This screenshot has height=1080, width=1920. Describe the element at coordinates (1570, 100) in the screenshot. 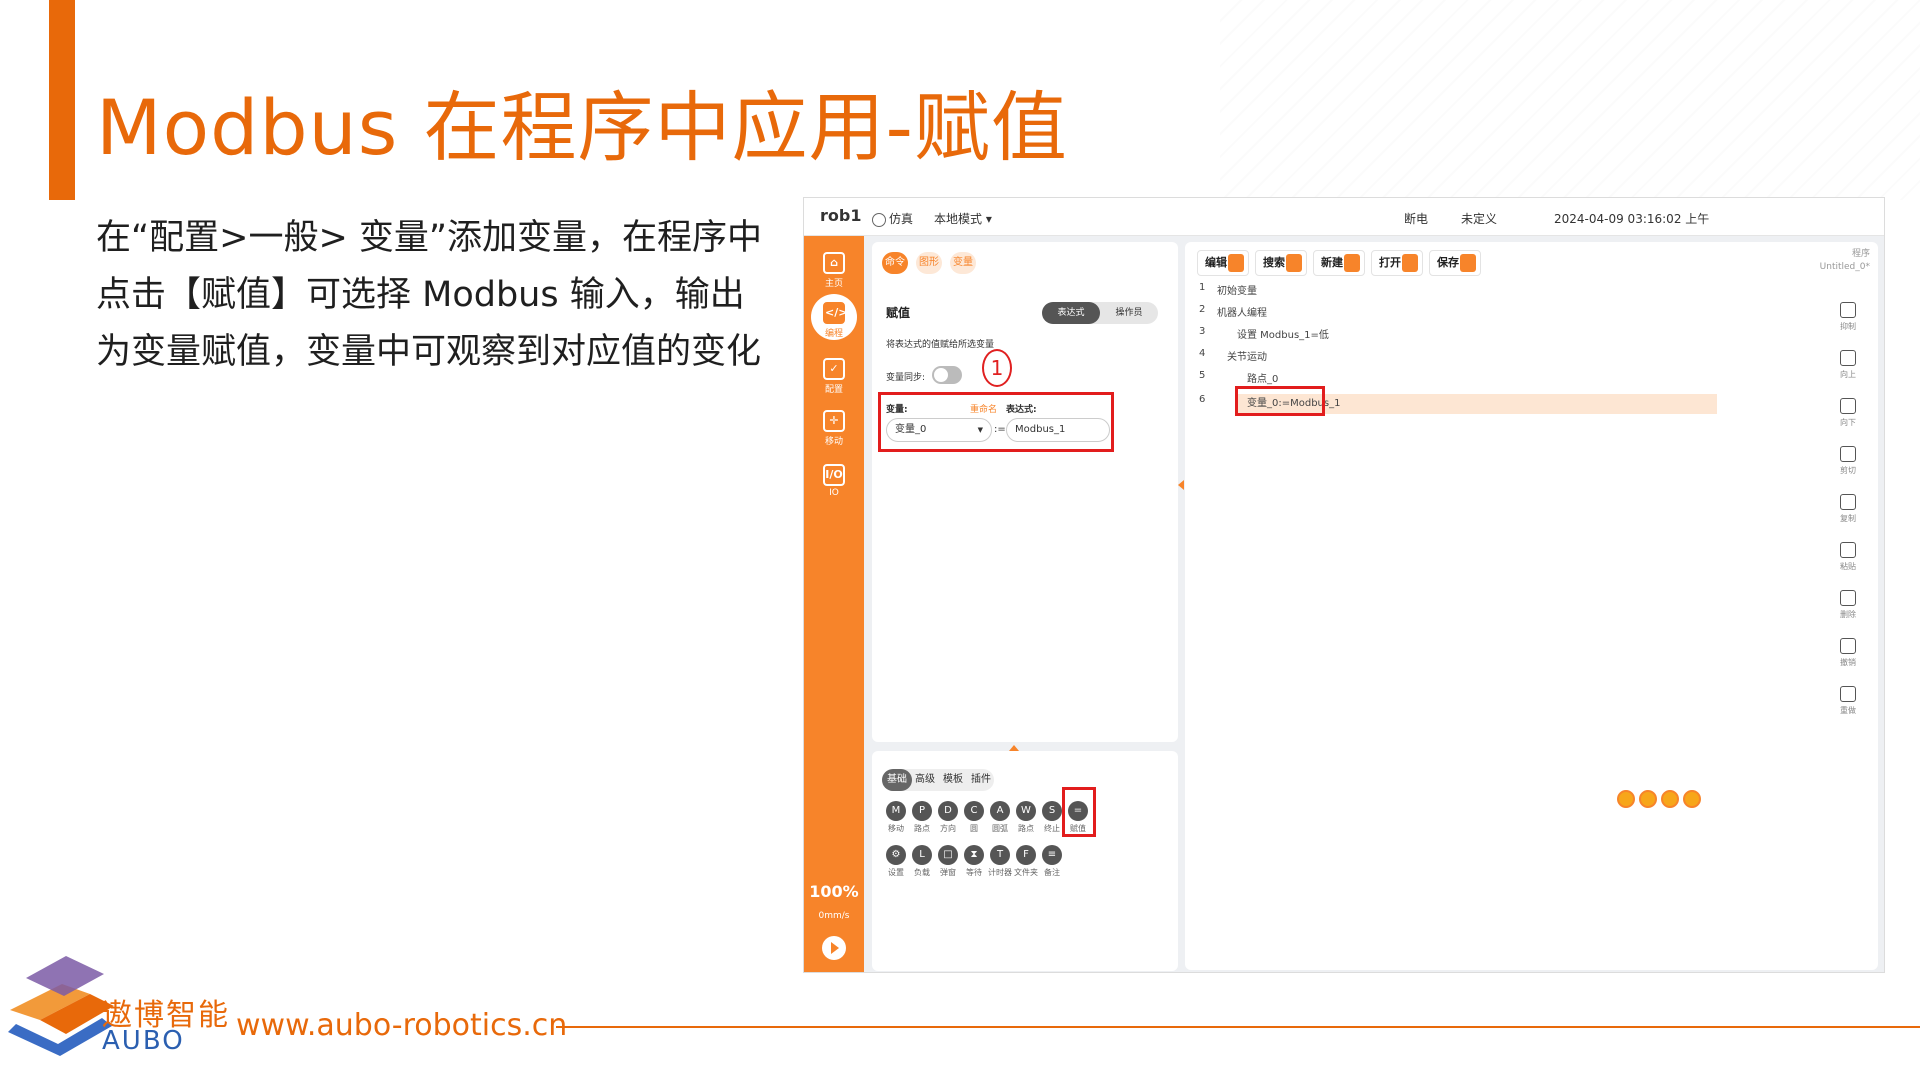

I see `background-pattern` at that location.